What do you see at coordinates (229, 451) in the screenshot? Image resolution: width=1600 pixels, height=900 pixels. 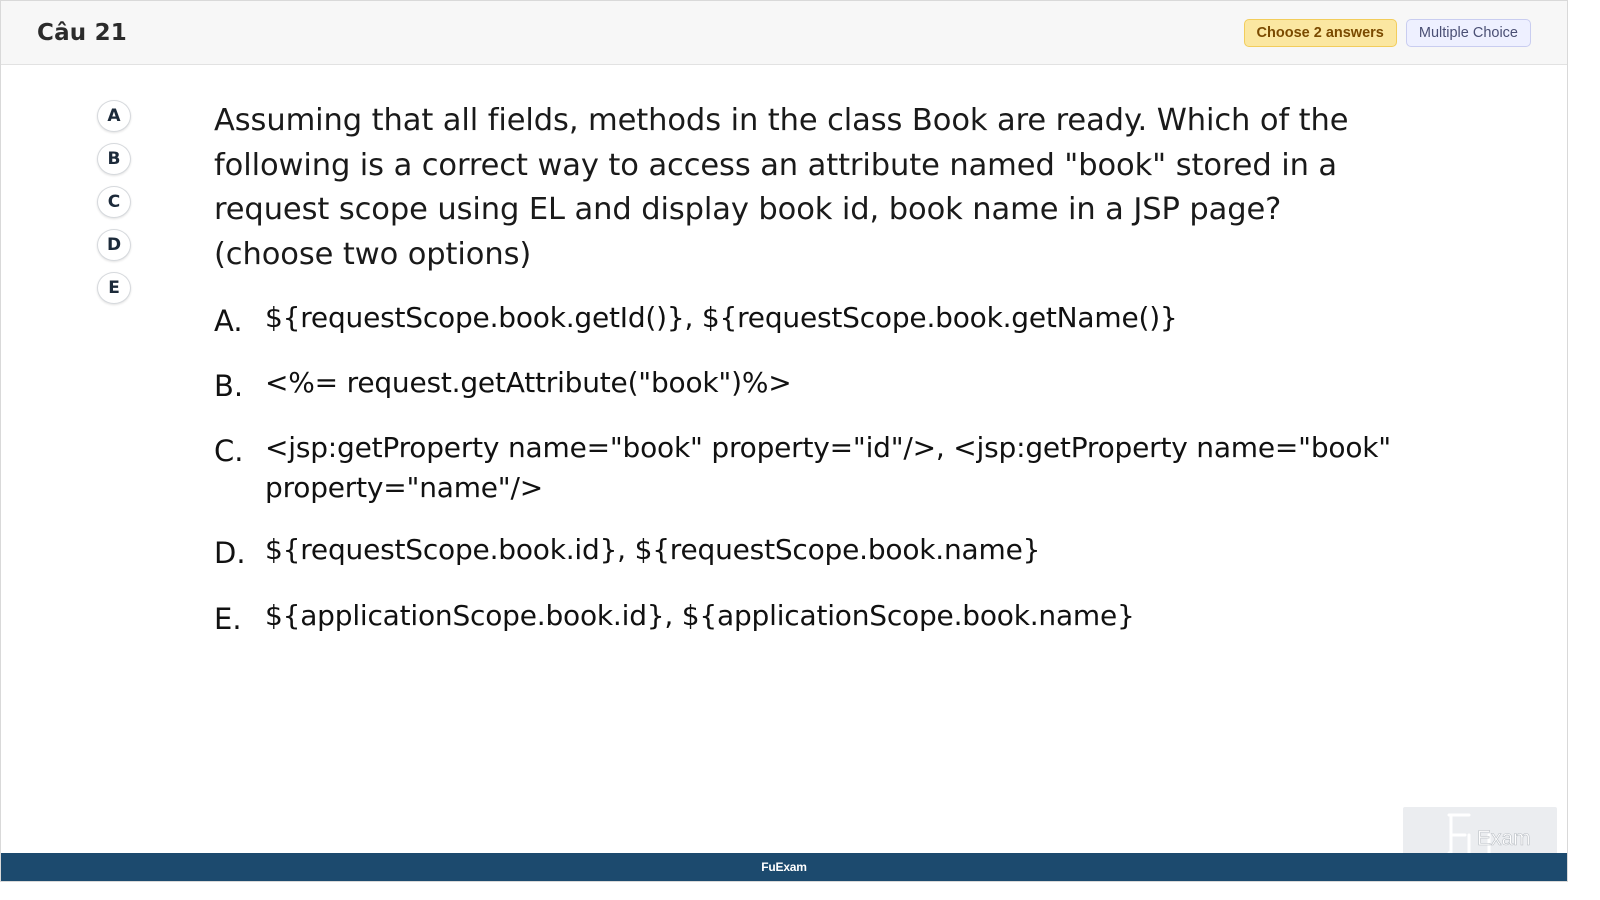 I see `option-letter: C.` at bounding box center [229, 451].